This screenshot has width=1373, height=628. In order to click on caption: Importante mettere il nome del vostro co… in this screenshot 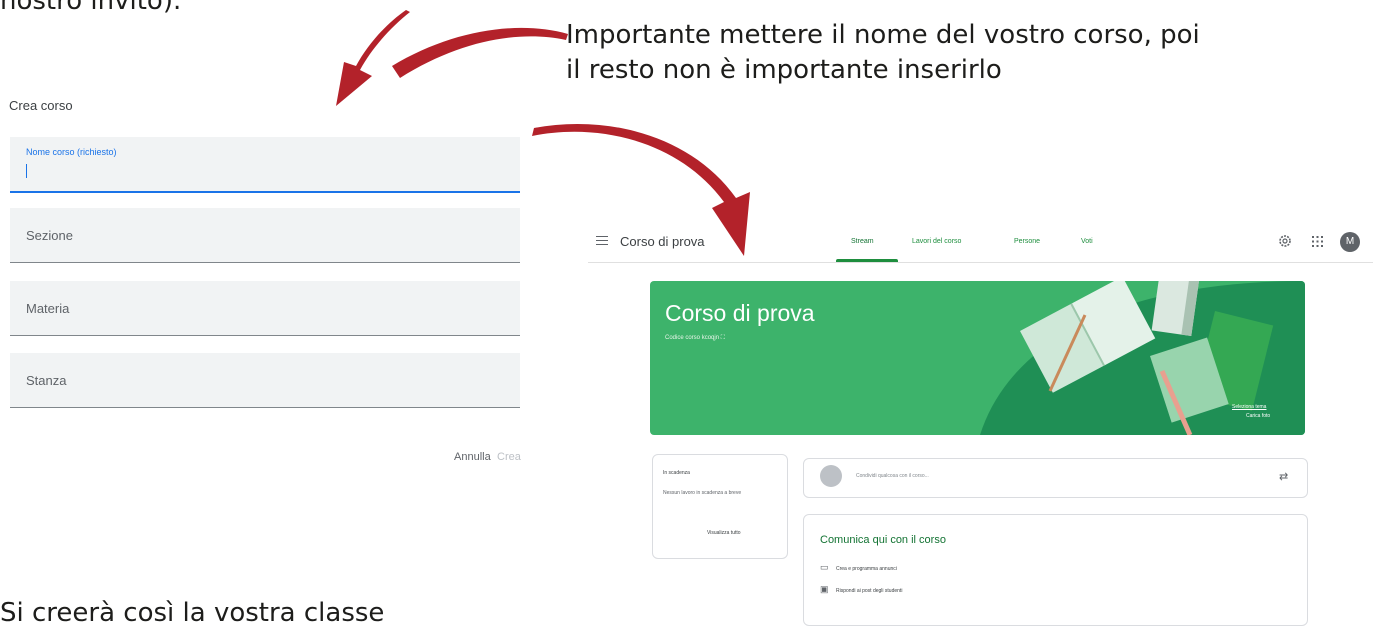, I will do `click(966, 53)`.